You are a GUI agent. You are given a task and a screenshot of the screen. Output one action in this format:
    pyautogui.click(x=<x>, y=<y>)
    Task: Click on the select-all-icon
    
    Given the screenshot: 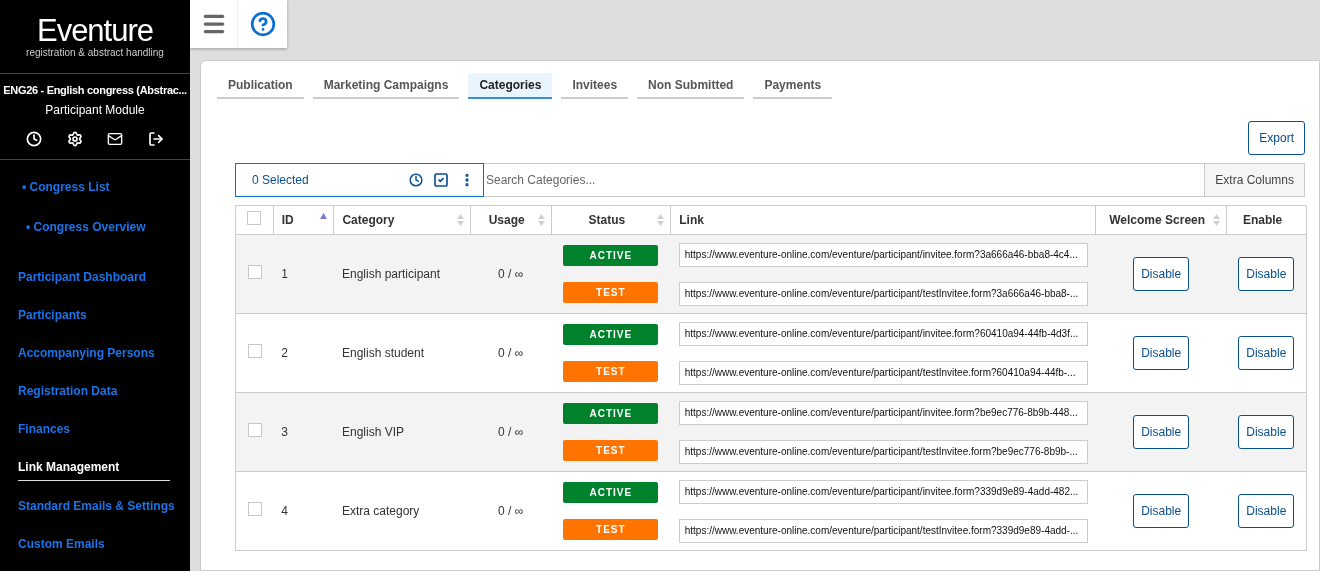 What is the action you would take?
    pyautogui.click(x=441, y=180)
    